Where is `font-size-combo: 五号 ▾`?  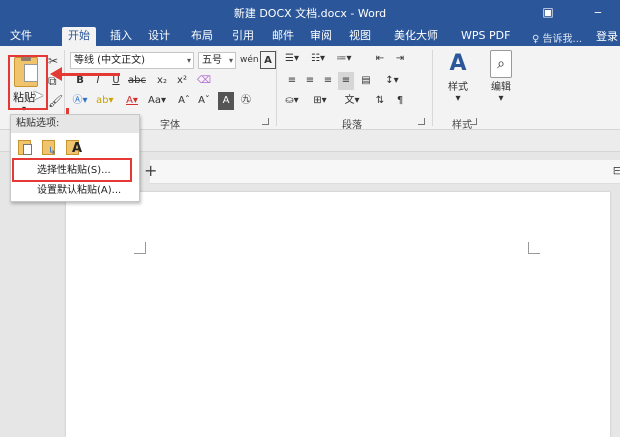 font-size-combo: 五号 ▾ is located at coordinates (217, 60).